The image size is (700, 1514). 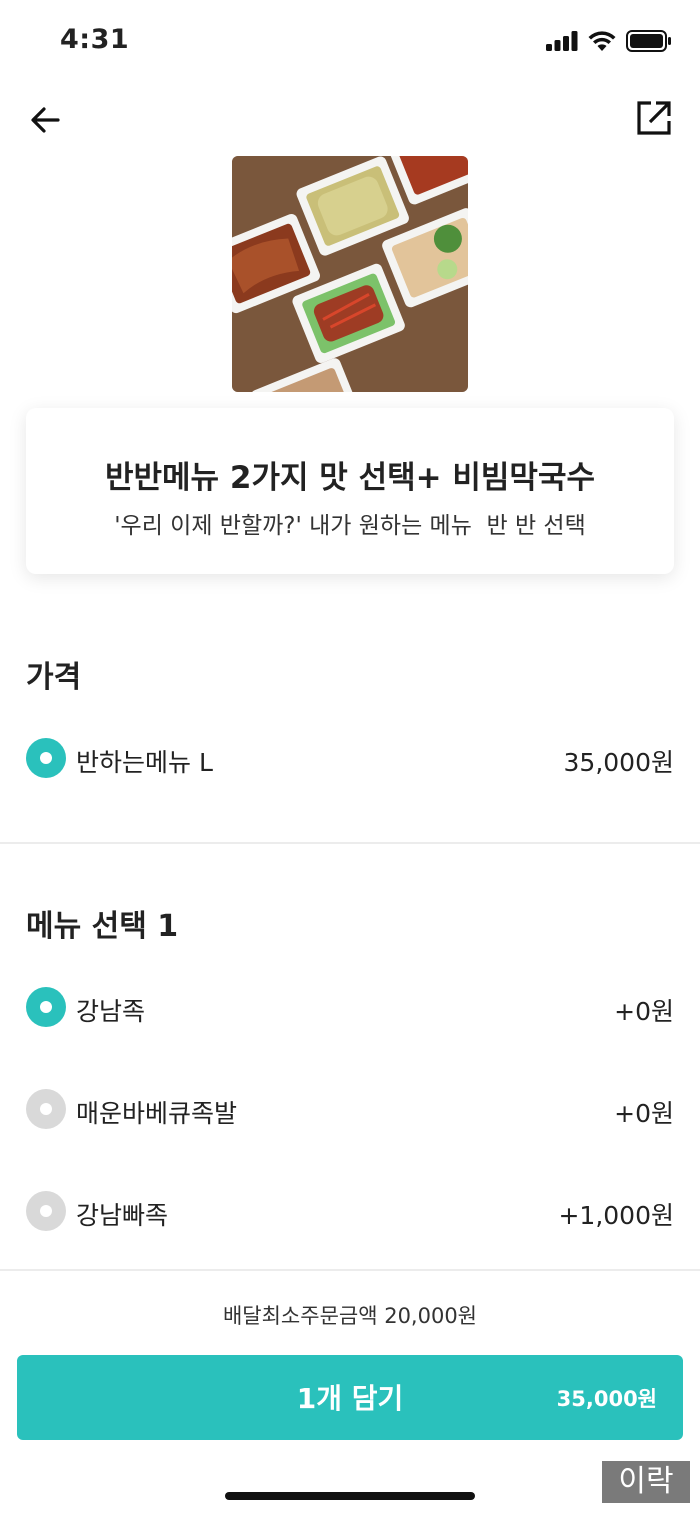 I want to click on nav-bar, so click(x=350, y=119).